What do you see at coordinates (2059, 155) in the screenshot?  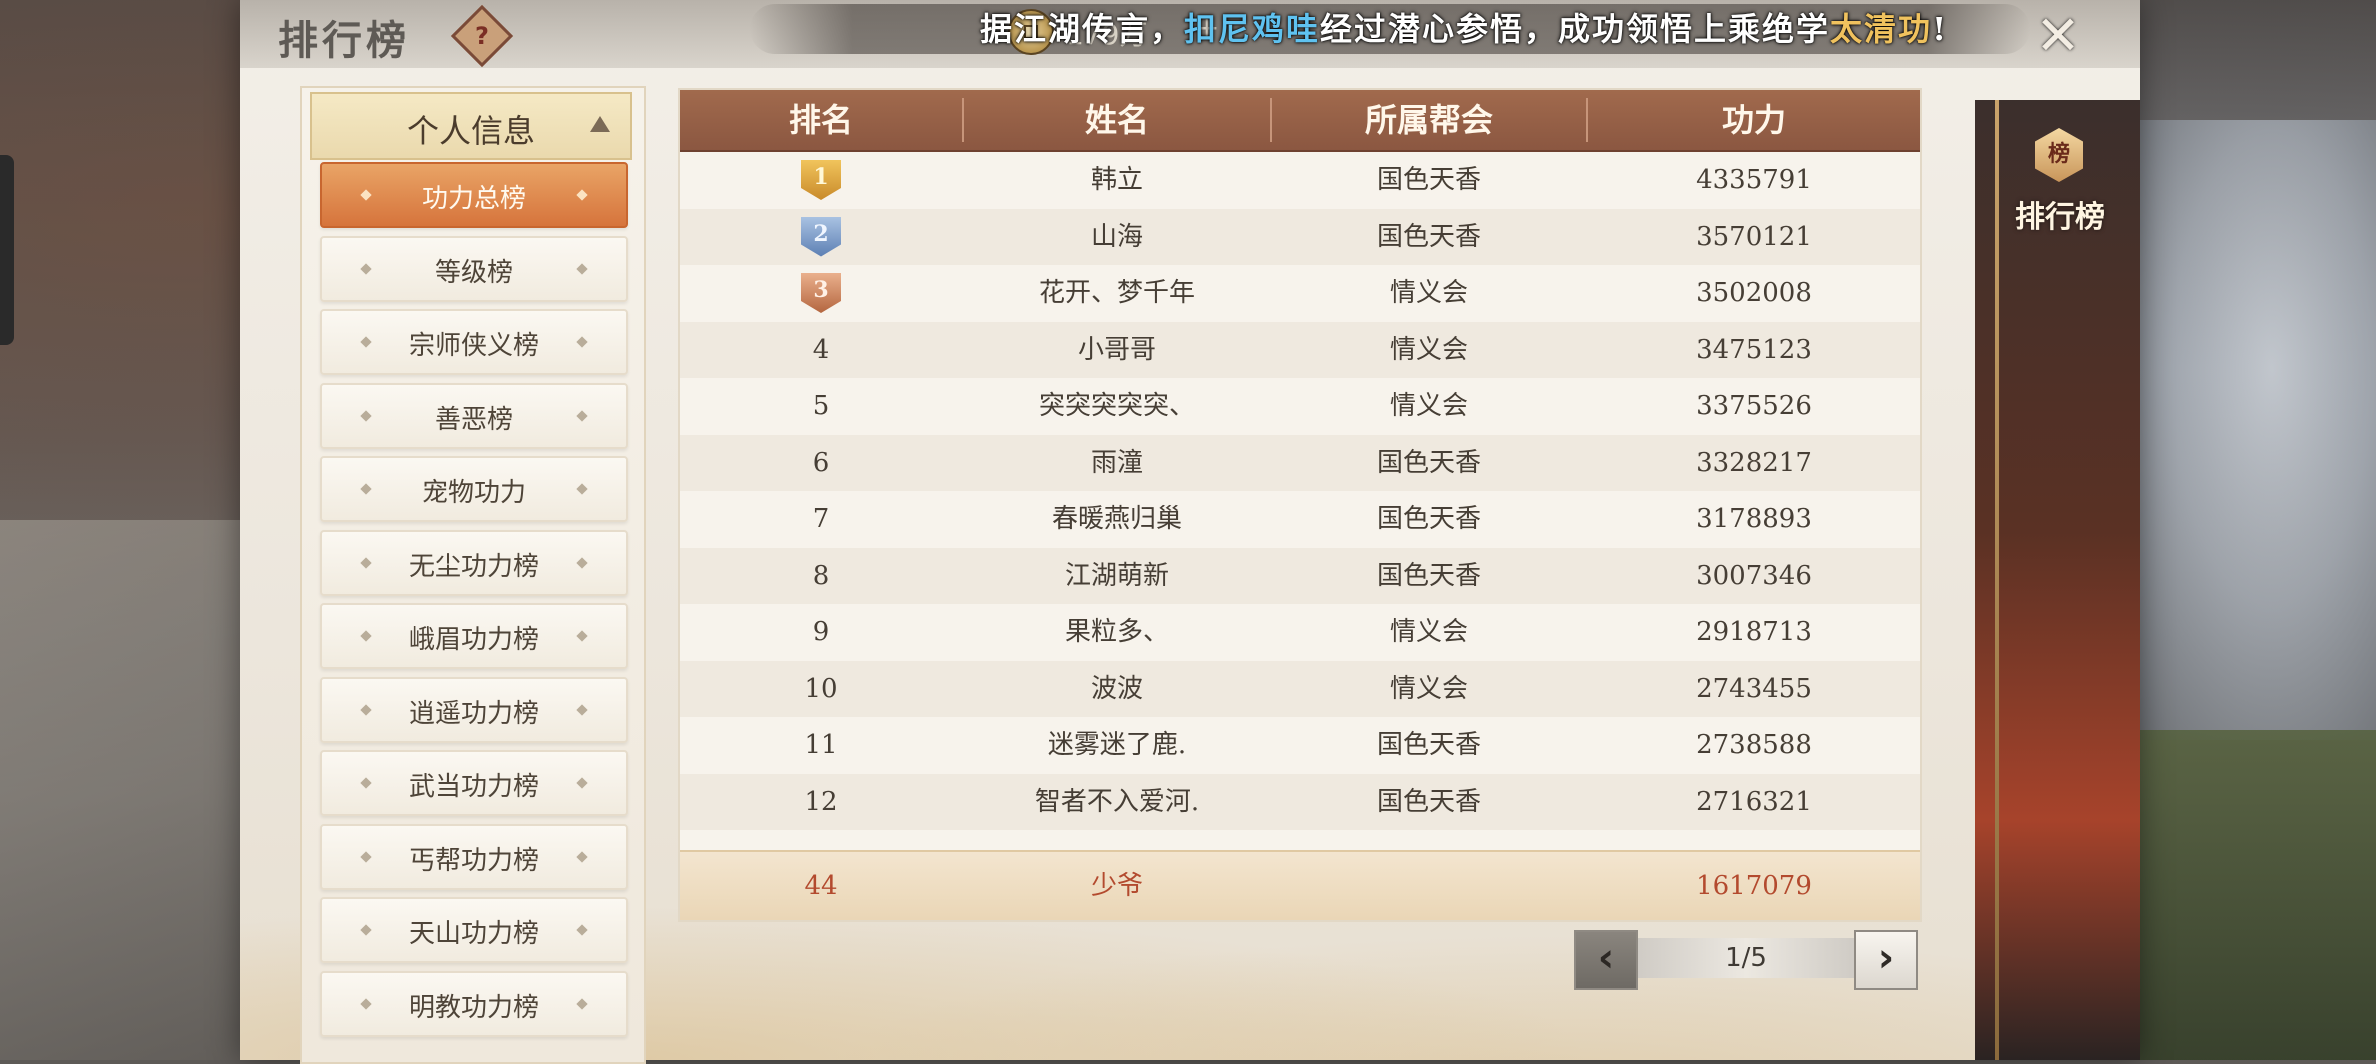 I see `leaderboard-icon: 榜` at bounding box center [2059, 155].